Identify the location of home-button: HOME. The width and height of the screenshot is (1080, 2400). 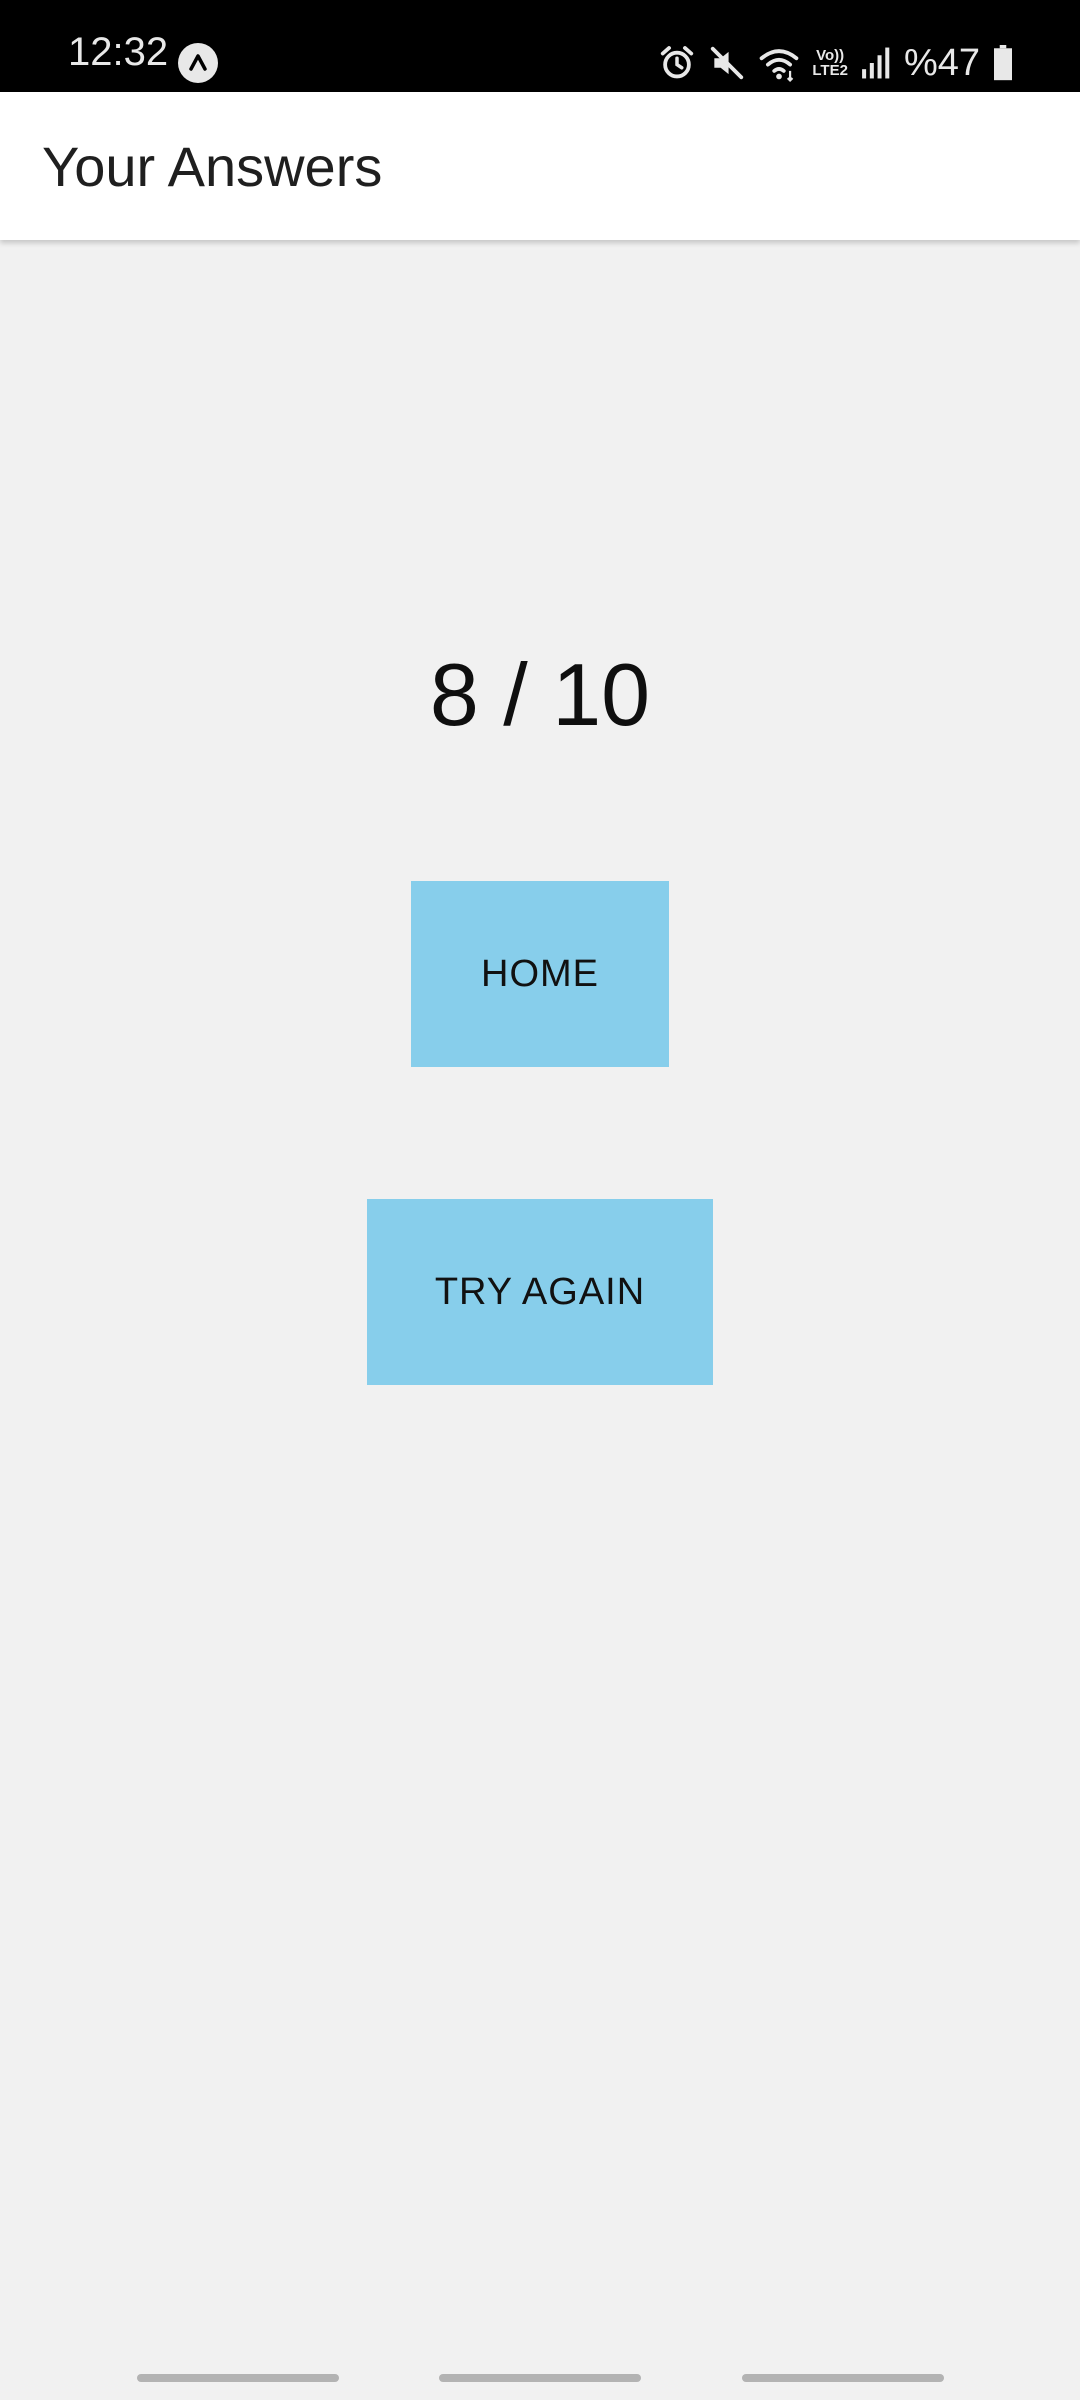
(540, 974).